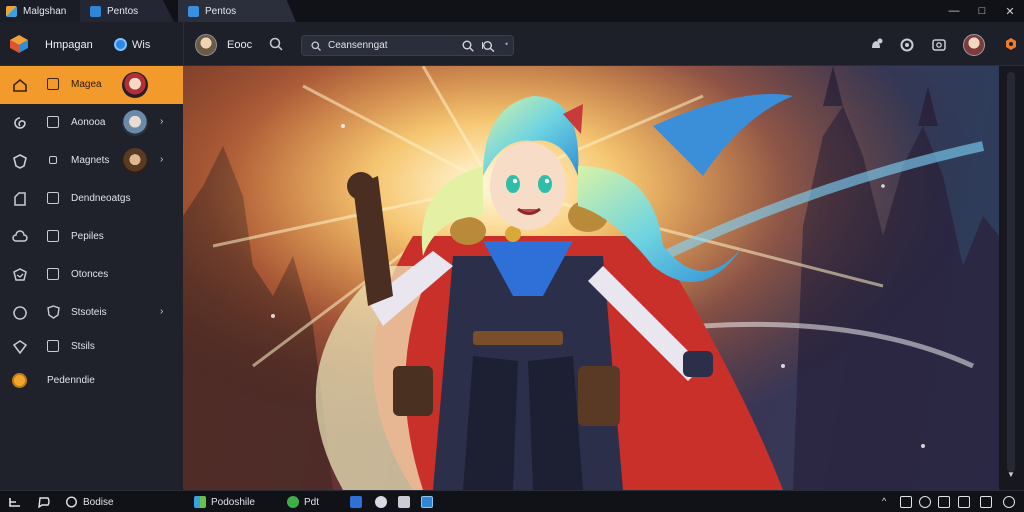 Image resolution: width=1024 pixels, height=512 pixels. Describe the element at coordinates (20, 347) in the screenshot. I see `gem-icon` at that location.